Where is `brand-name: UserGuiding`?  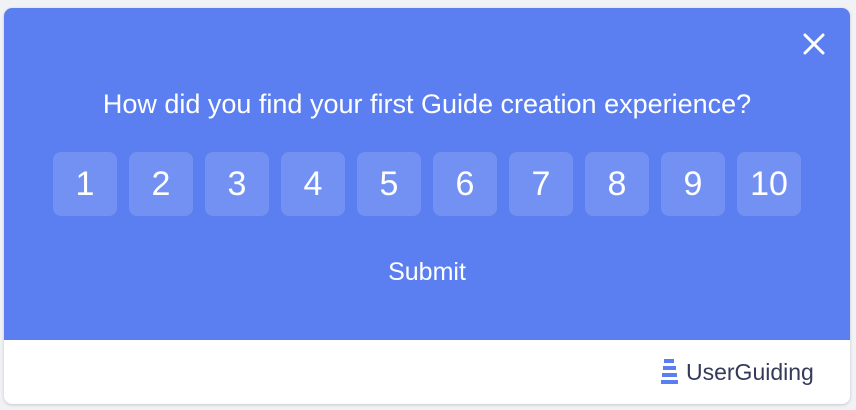 brand-name: UserGuiding is located at coordinates (750, 372).